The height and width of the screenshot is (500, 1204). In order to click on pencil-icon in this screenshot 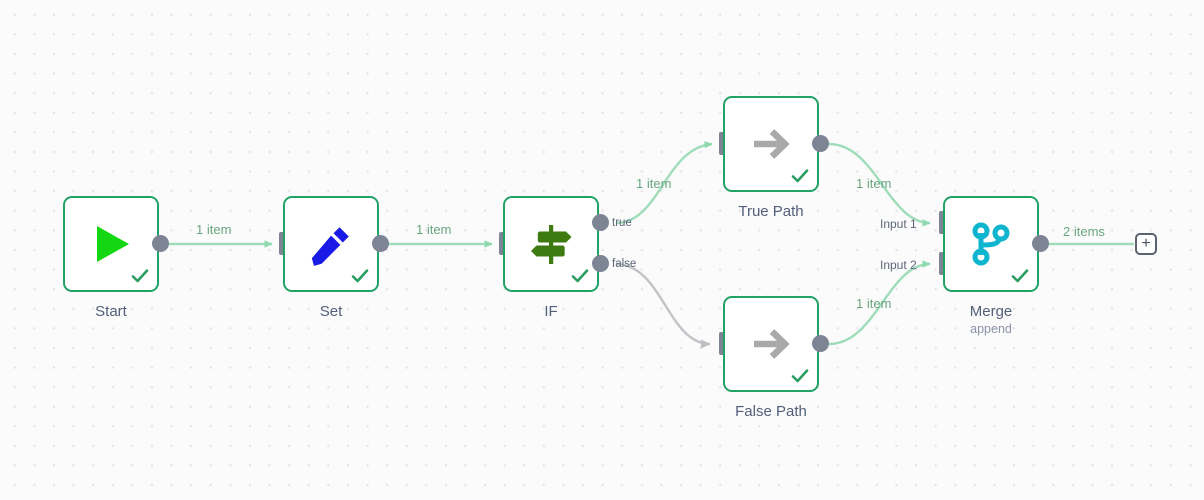, I will do `click(331, 244)`.